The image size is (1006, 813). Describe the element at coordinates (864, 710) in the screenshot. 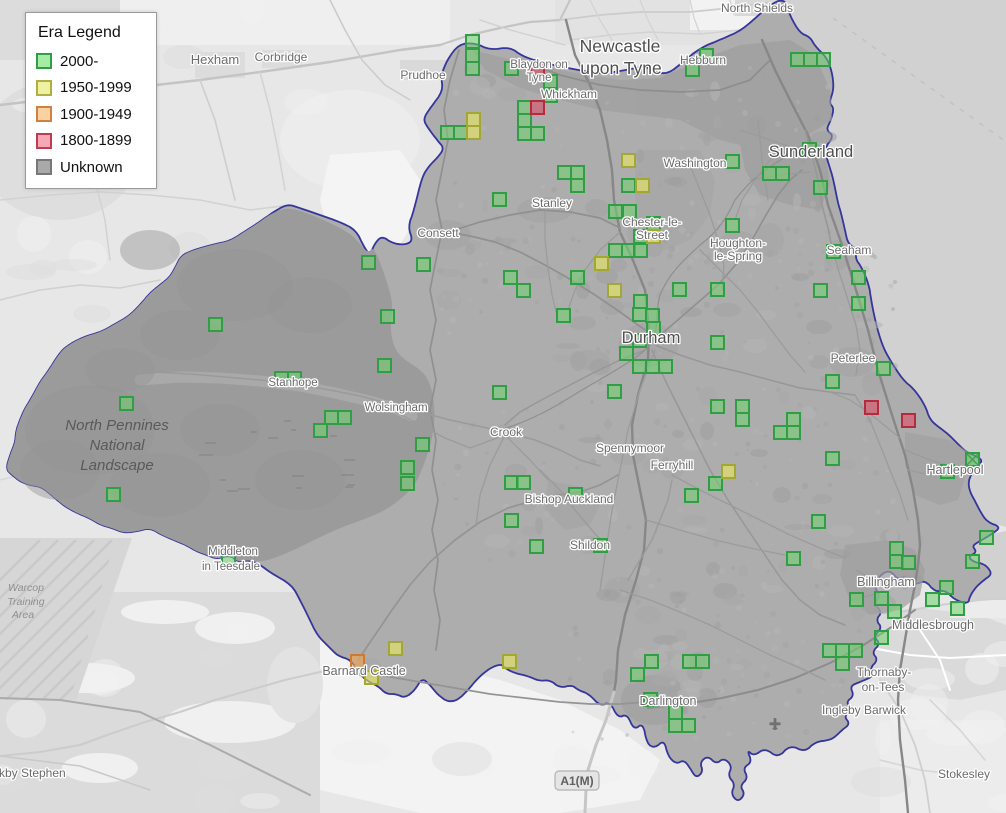

I see `svg-text: Ingleby Barwick` at that location.